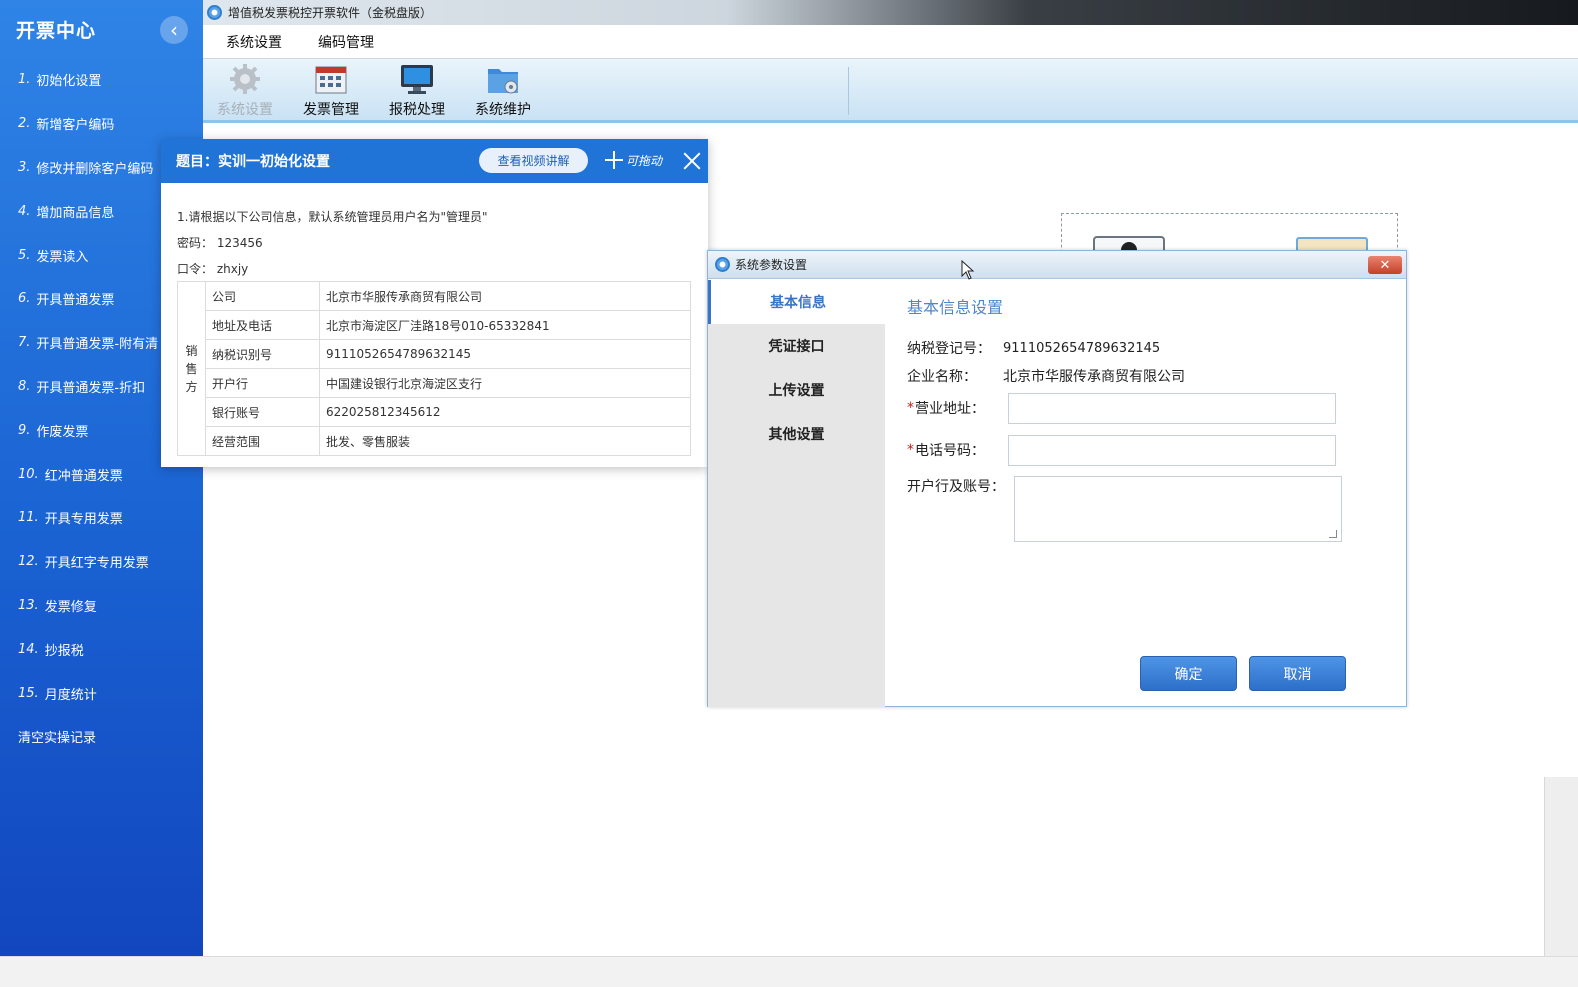 The image size is (1578, 987). I want to click on collapse-sidebar-button: ‹, so click(174, 30).